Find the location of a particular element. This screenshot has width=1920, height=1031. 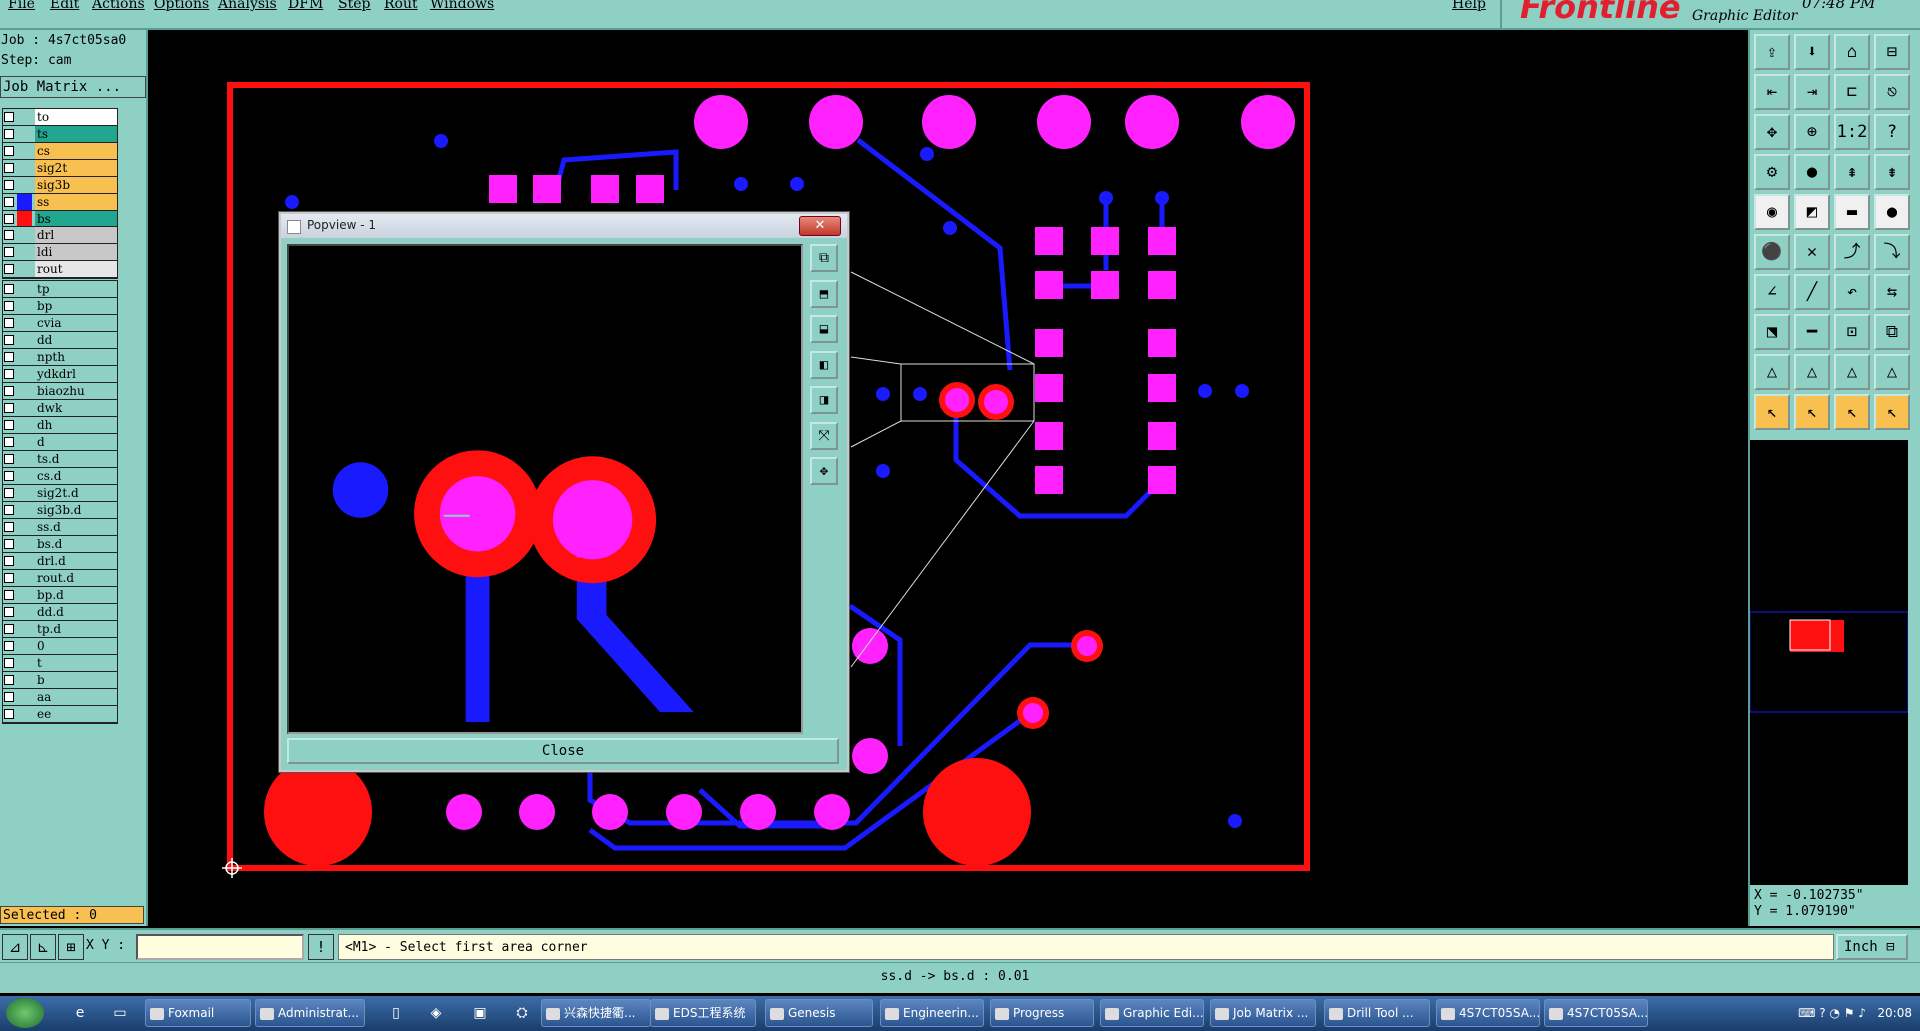

taskbar-button: Genesis is located at coordinates (819, 1013).